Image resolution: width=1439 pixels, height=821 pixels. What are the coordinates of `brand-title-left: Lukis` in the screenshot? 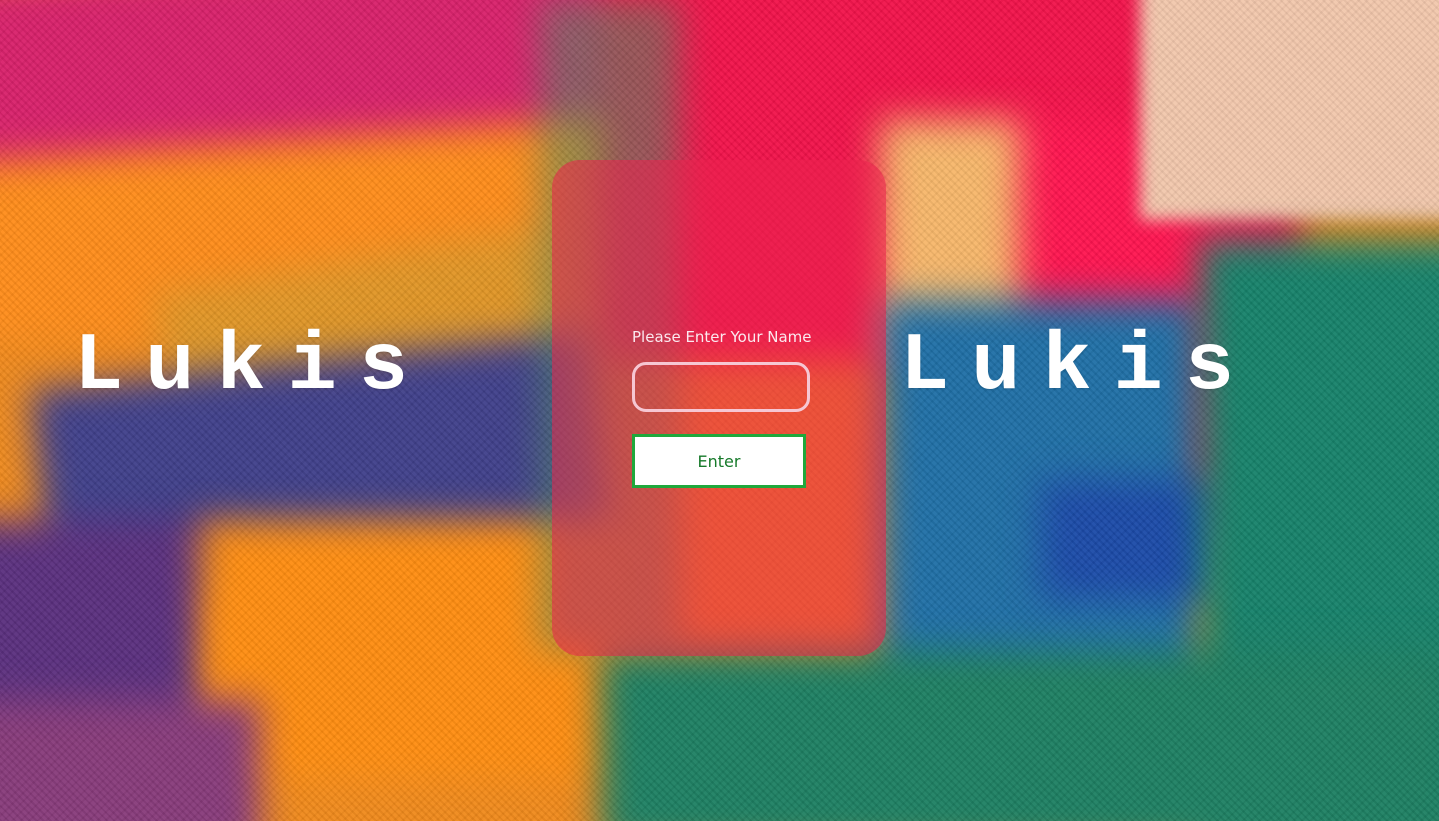 It's located at (252, 366).